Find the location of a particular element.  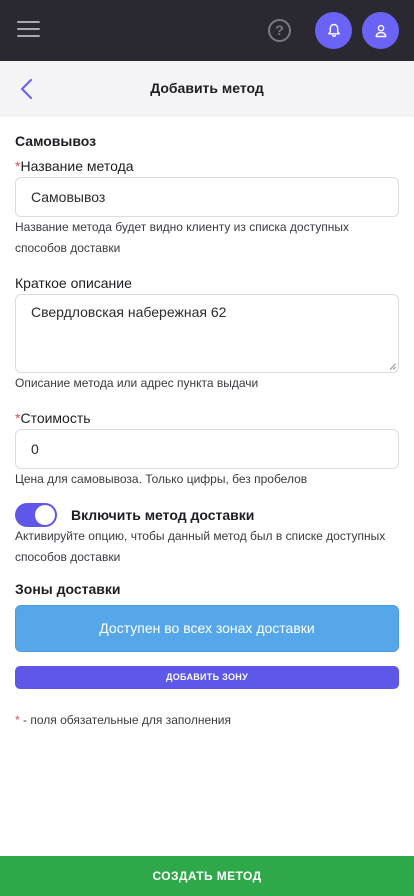

profile-button is located at coordinates (380, 30).